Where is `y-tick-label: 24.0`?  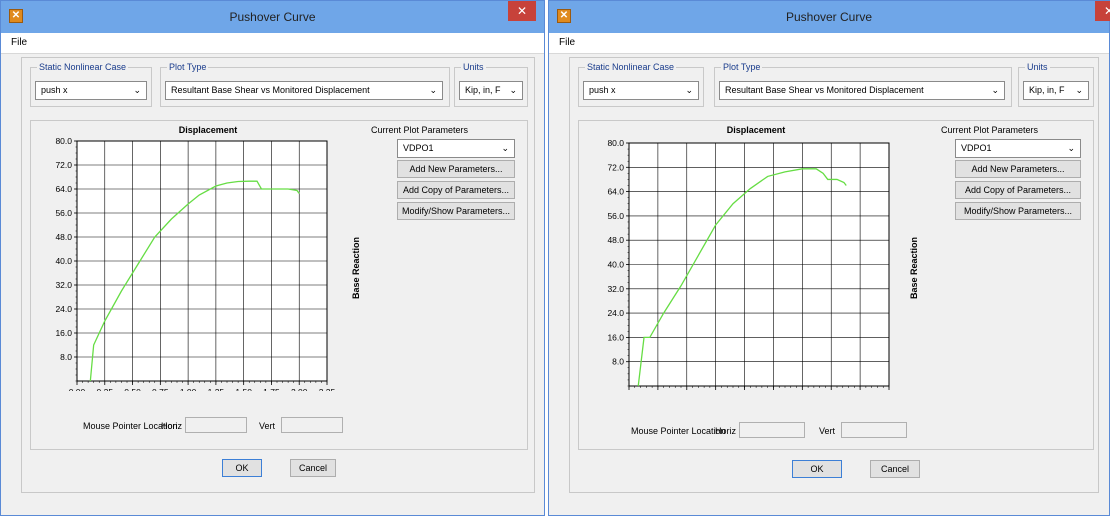
y-tick-label: 24.0 is located at coordinates (615, 313).